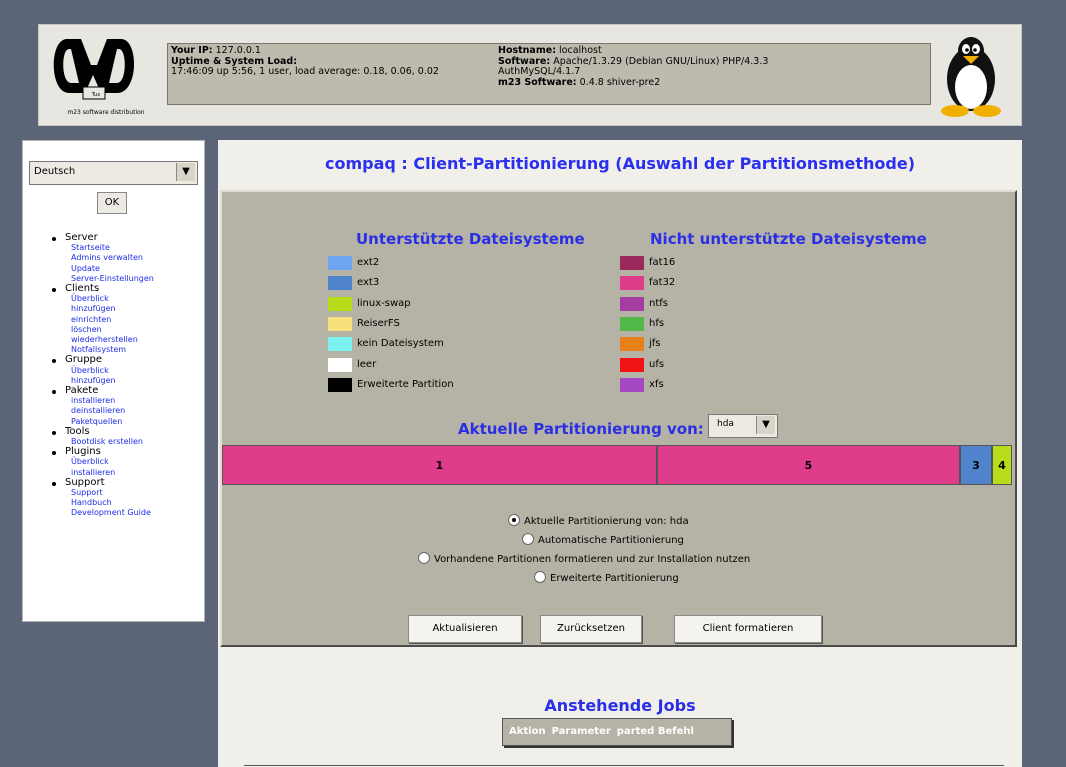 The width and height of the screenshot is (1066, 767). What do you see at coordinates (624, 765) in the screenshot?
I see `divider` at bounding box center [624, 765].